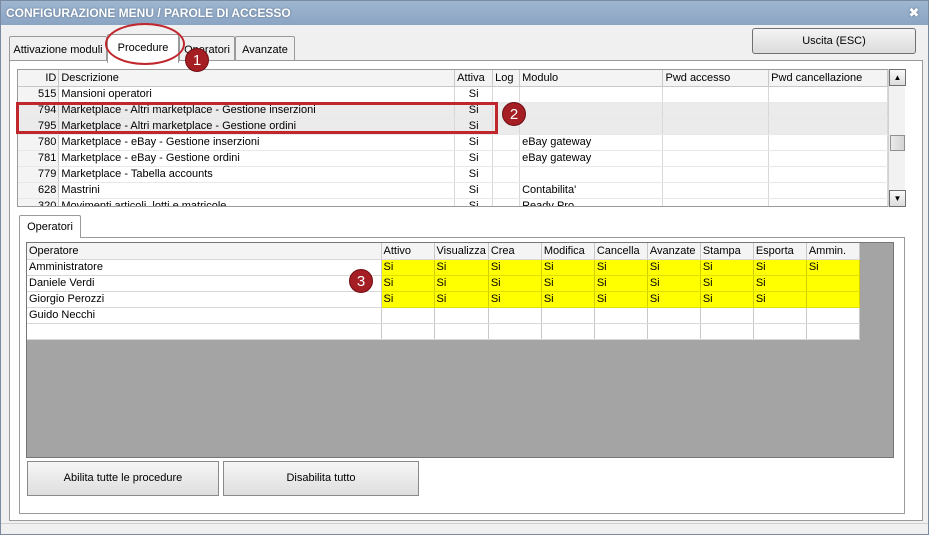  I want to click on col-header-descrizione: Descrizione, so click(257, 78).